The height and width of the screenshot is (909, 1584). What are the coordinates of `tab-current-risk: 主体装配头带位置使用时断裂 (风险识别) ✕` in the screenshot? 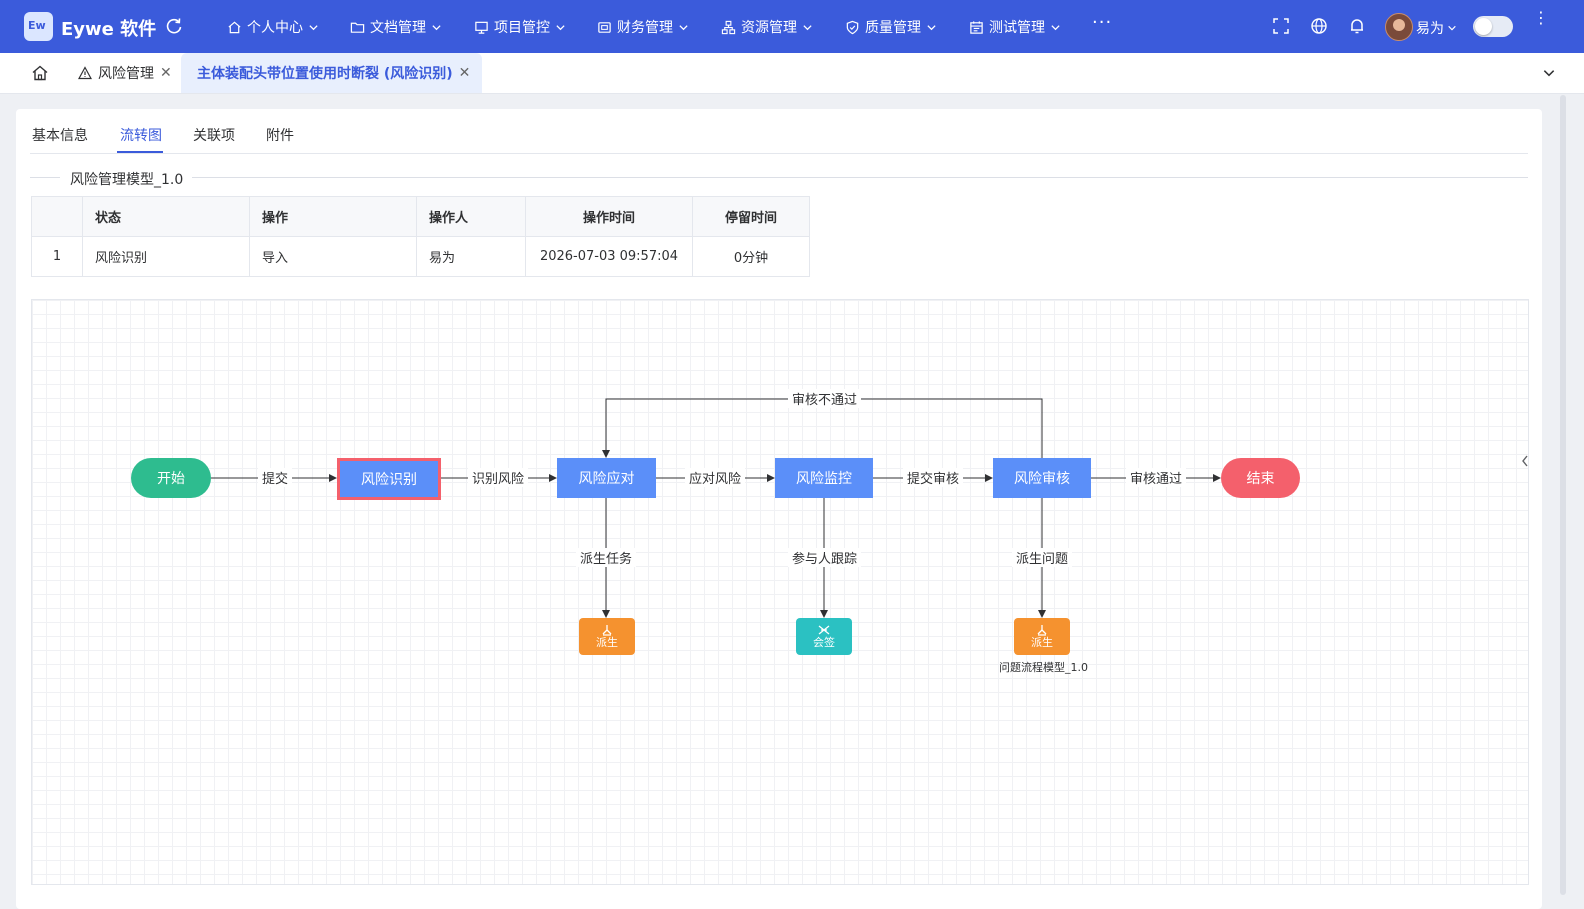 It's located at (332, 73).